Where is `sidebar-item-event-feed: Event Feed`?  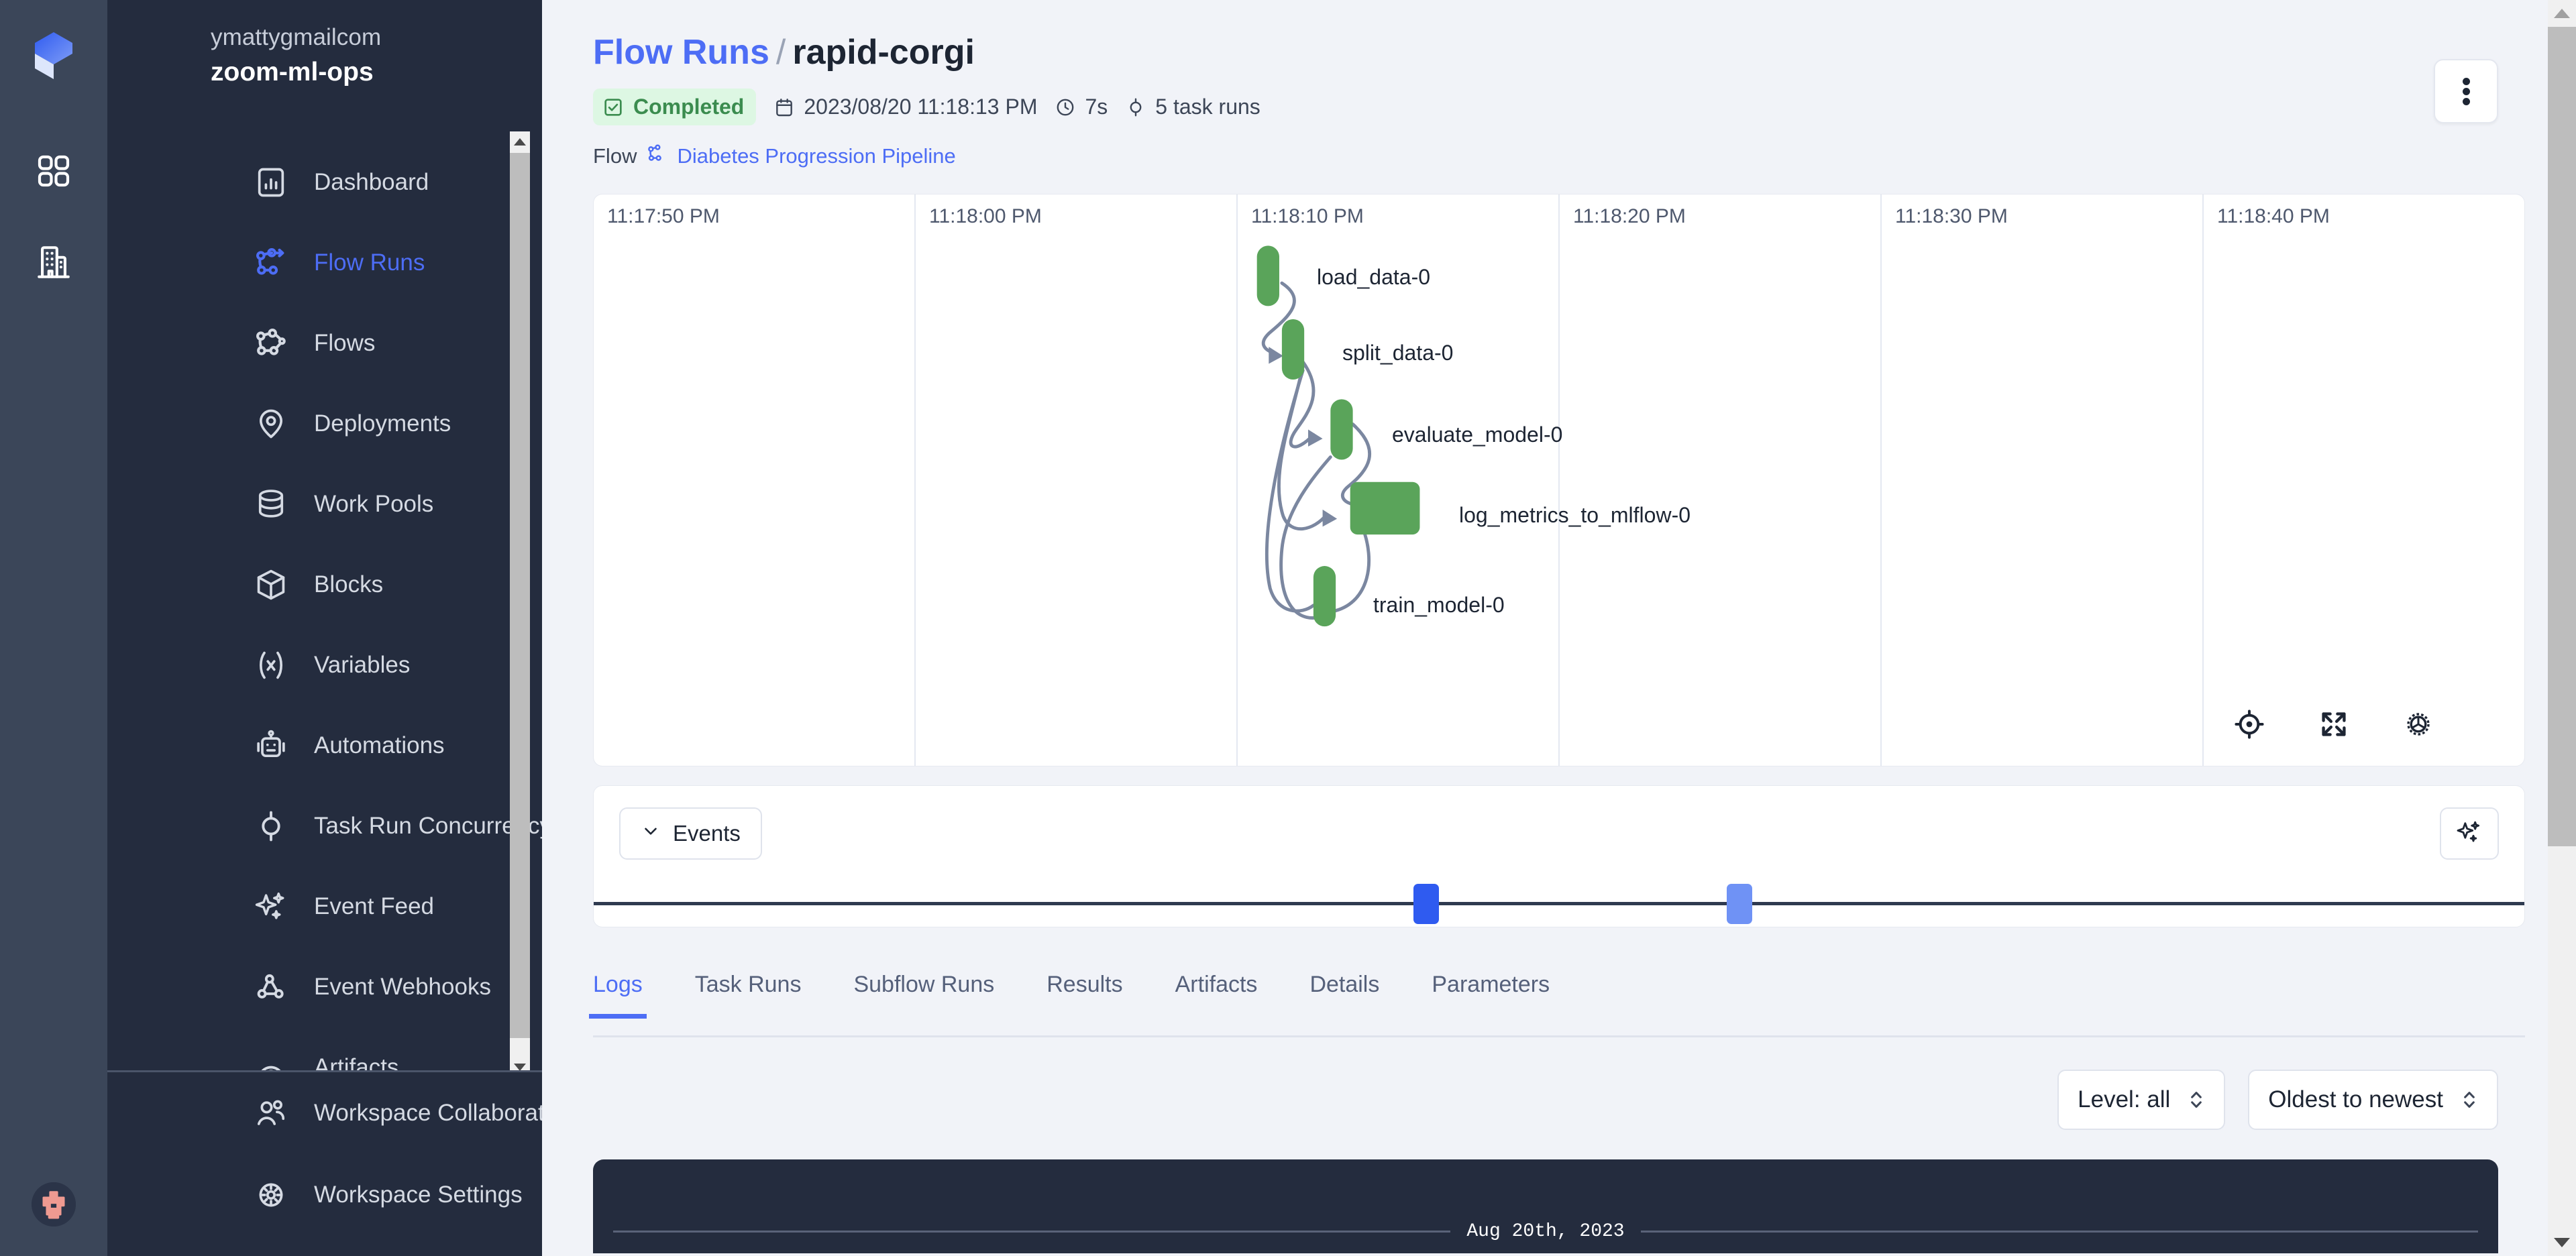 sidebar-item-event-feed: Event Feed is located at coordinates (324, 906).